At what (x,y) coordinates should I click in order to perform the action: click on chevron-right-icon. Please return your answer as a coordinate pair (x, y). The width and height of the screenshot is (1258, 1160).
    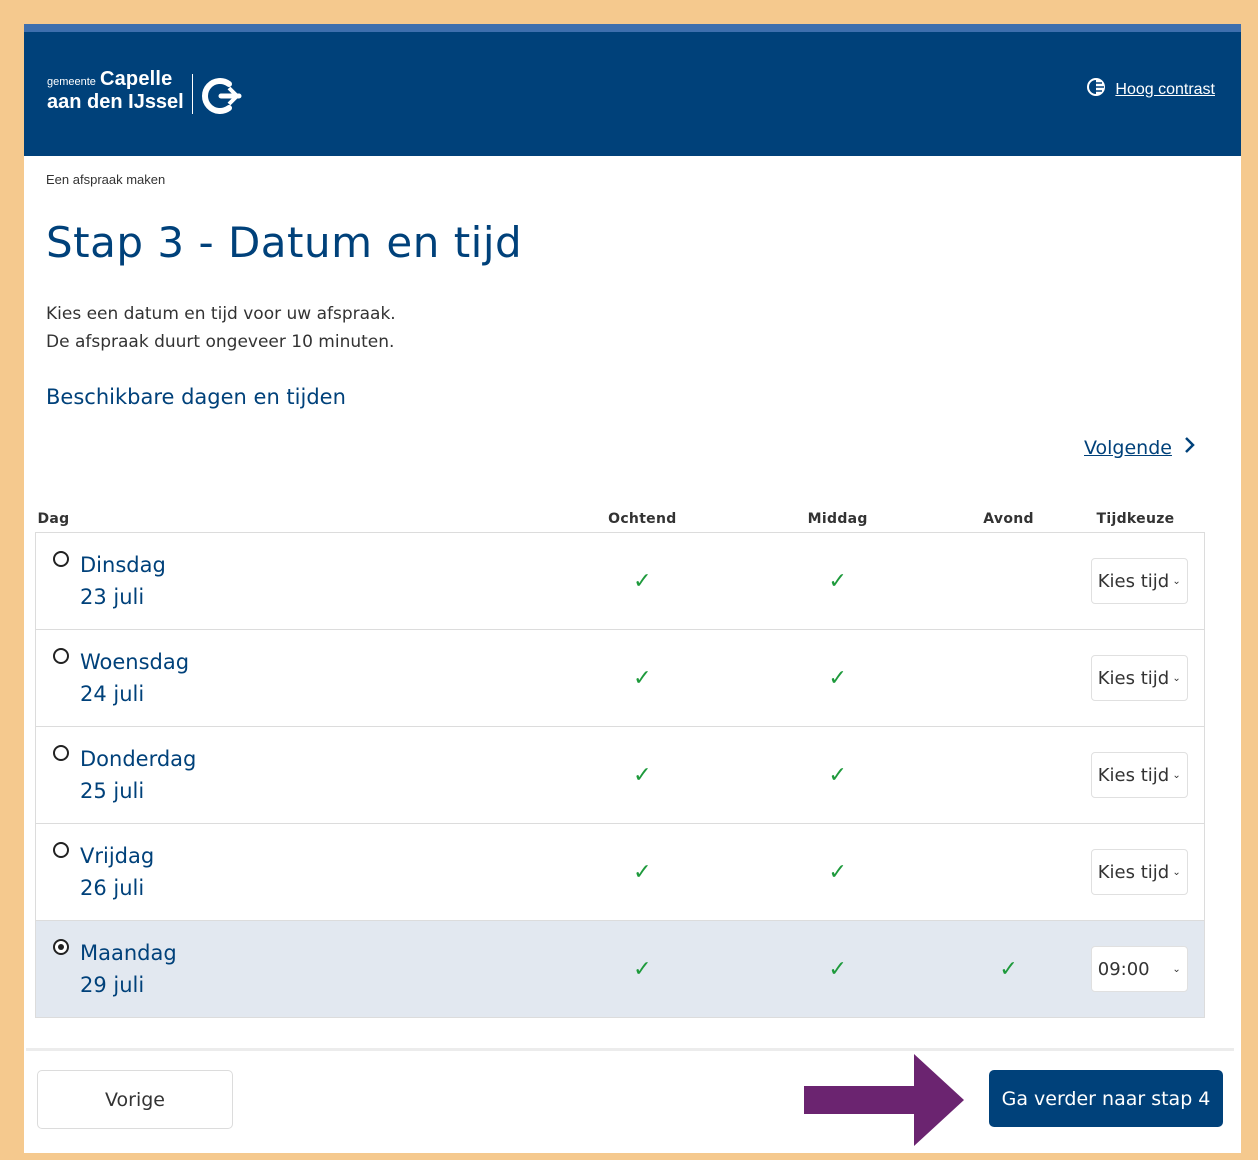
    Looking at the image, I should click on (1190, 447).